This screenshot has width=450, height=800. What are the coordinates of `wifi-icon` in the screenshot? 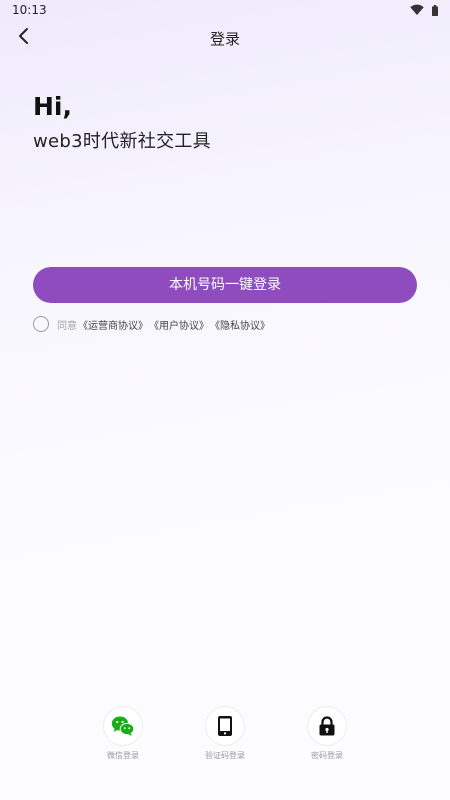 It's located at (417, 9).